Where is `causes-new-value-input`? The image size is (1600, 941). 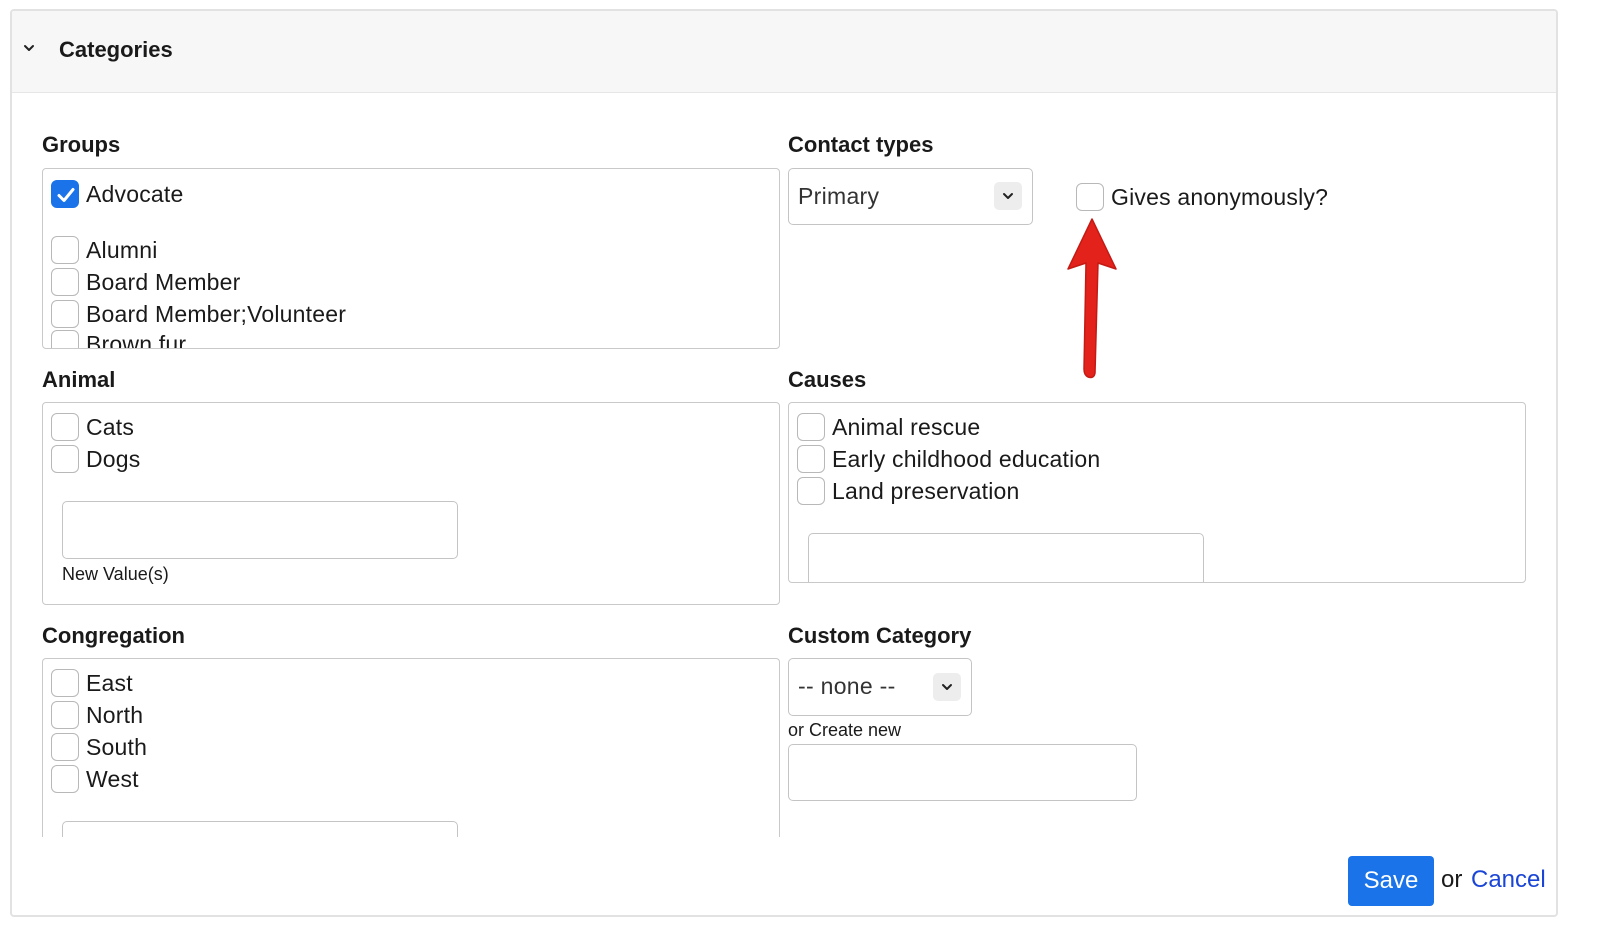
causes-new-value-input is located at coordinates (1006, 557).